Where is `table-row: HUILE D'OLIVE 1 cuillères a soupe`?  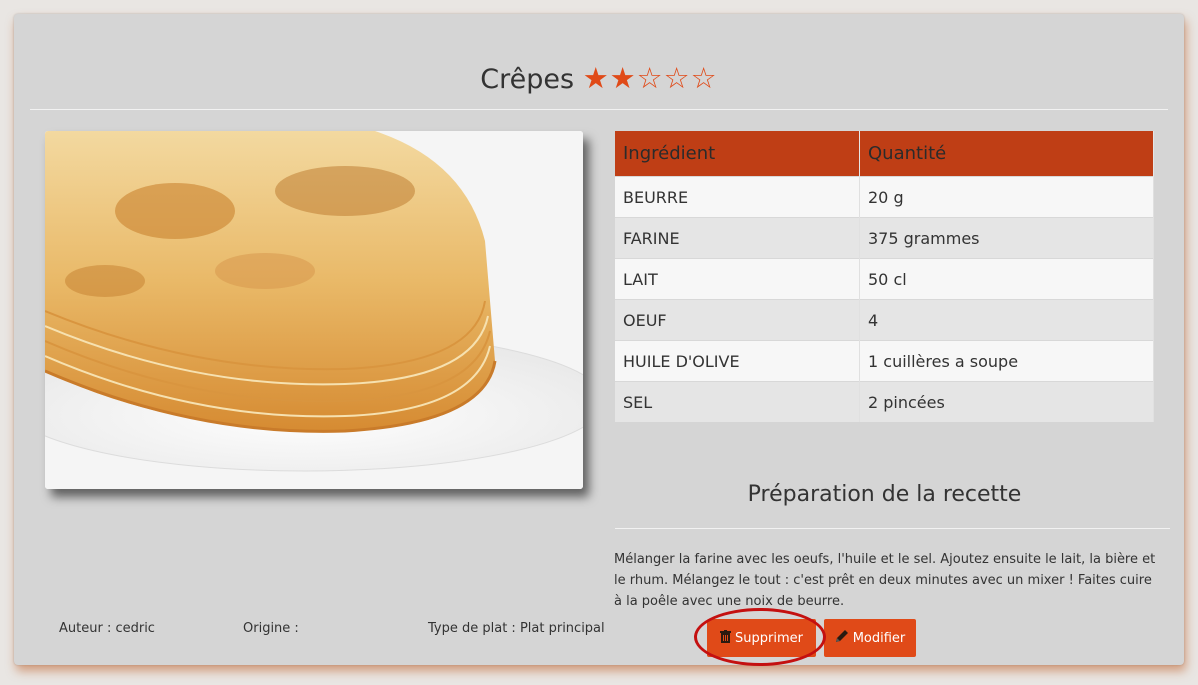 table-row: HUILE D'OLIVE 1 cuillères a soupe is located at coordinates (884, 361).